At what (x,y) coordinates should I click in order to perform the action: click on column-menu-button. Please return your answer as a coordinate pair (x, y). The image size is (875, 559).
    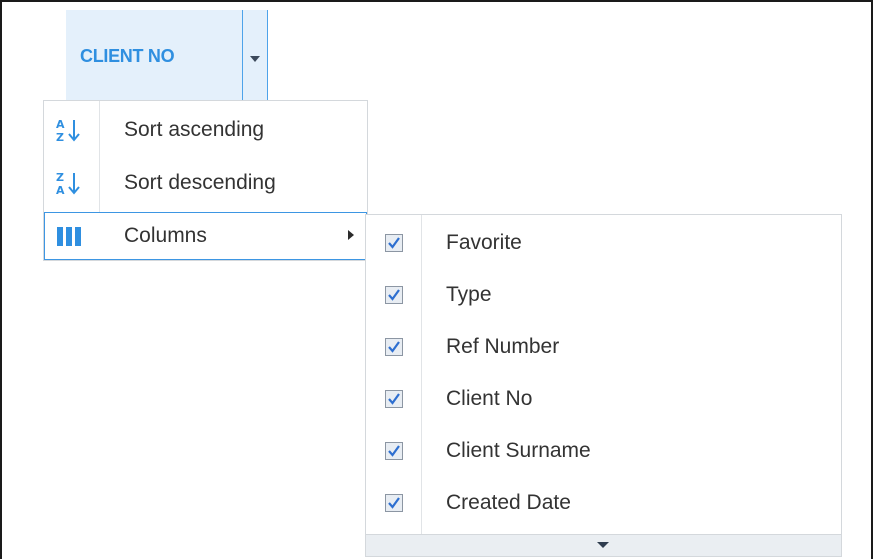
    Looking at the image, I should click on (255, 55).